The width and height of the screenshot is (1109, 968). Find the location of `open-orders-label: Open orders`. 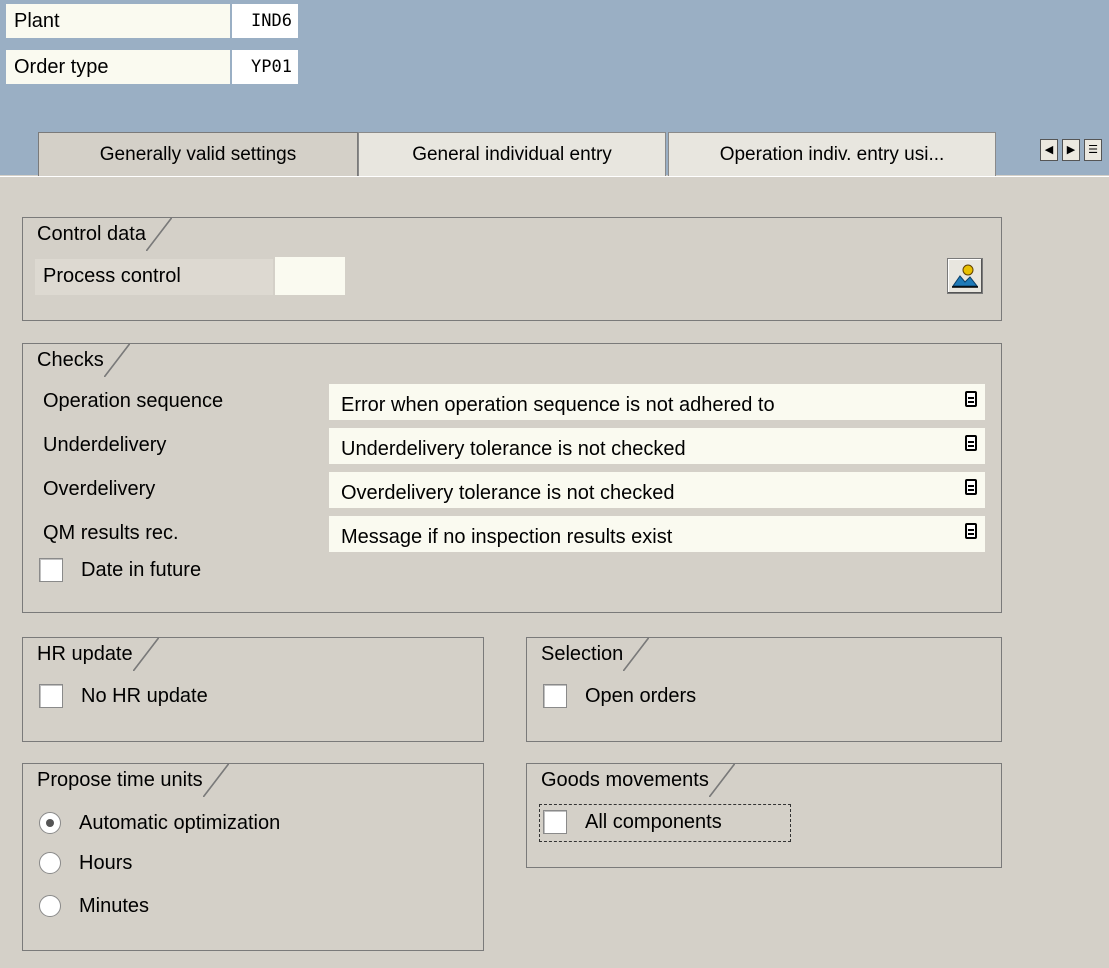

open-orders-label: Open orders is located at coordinates (641, 696).